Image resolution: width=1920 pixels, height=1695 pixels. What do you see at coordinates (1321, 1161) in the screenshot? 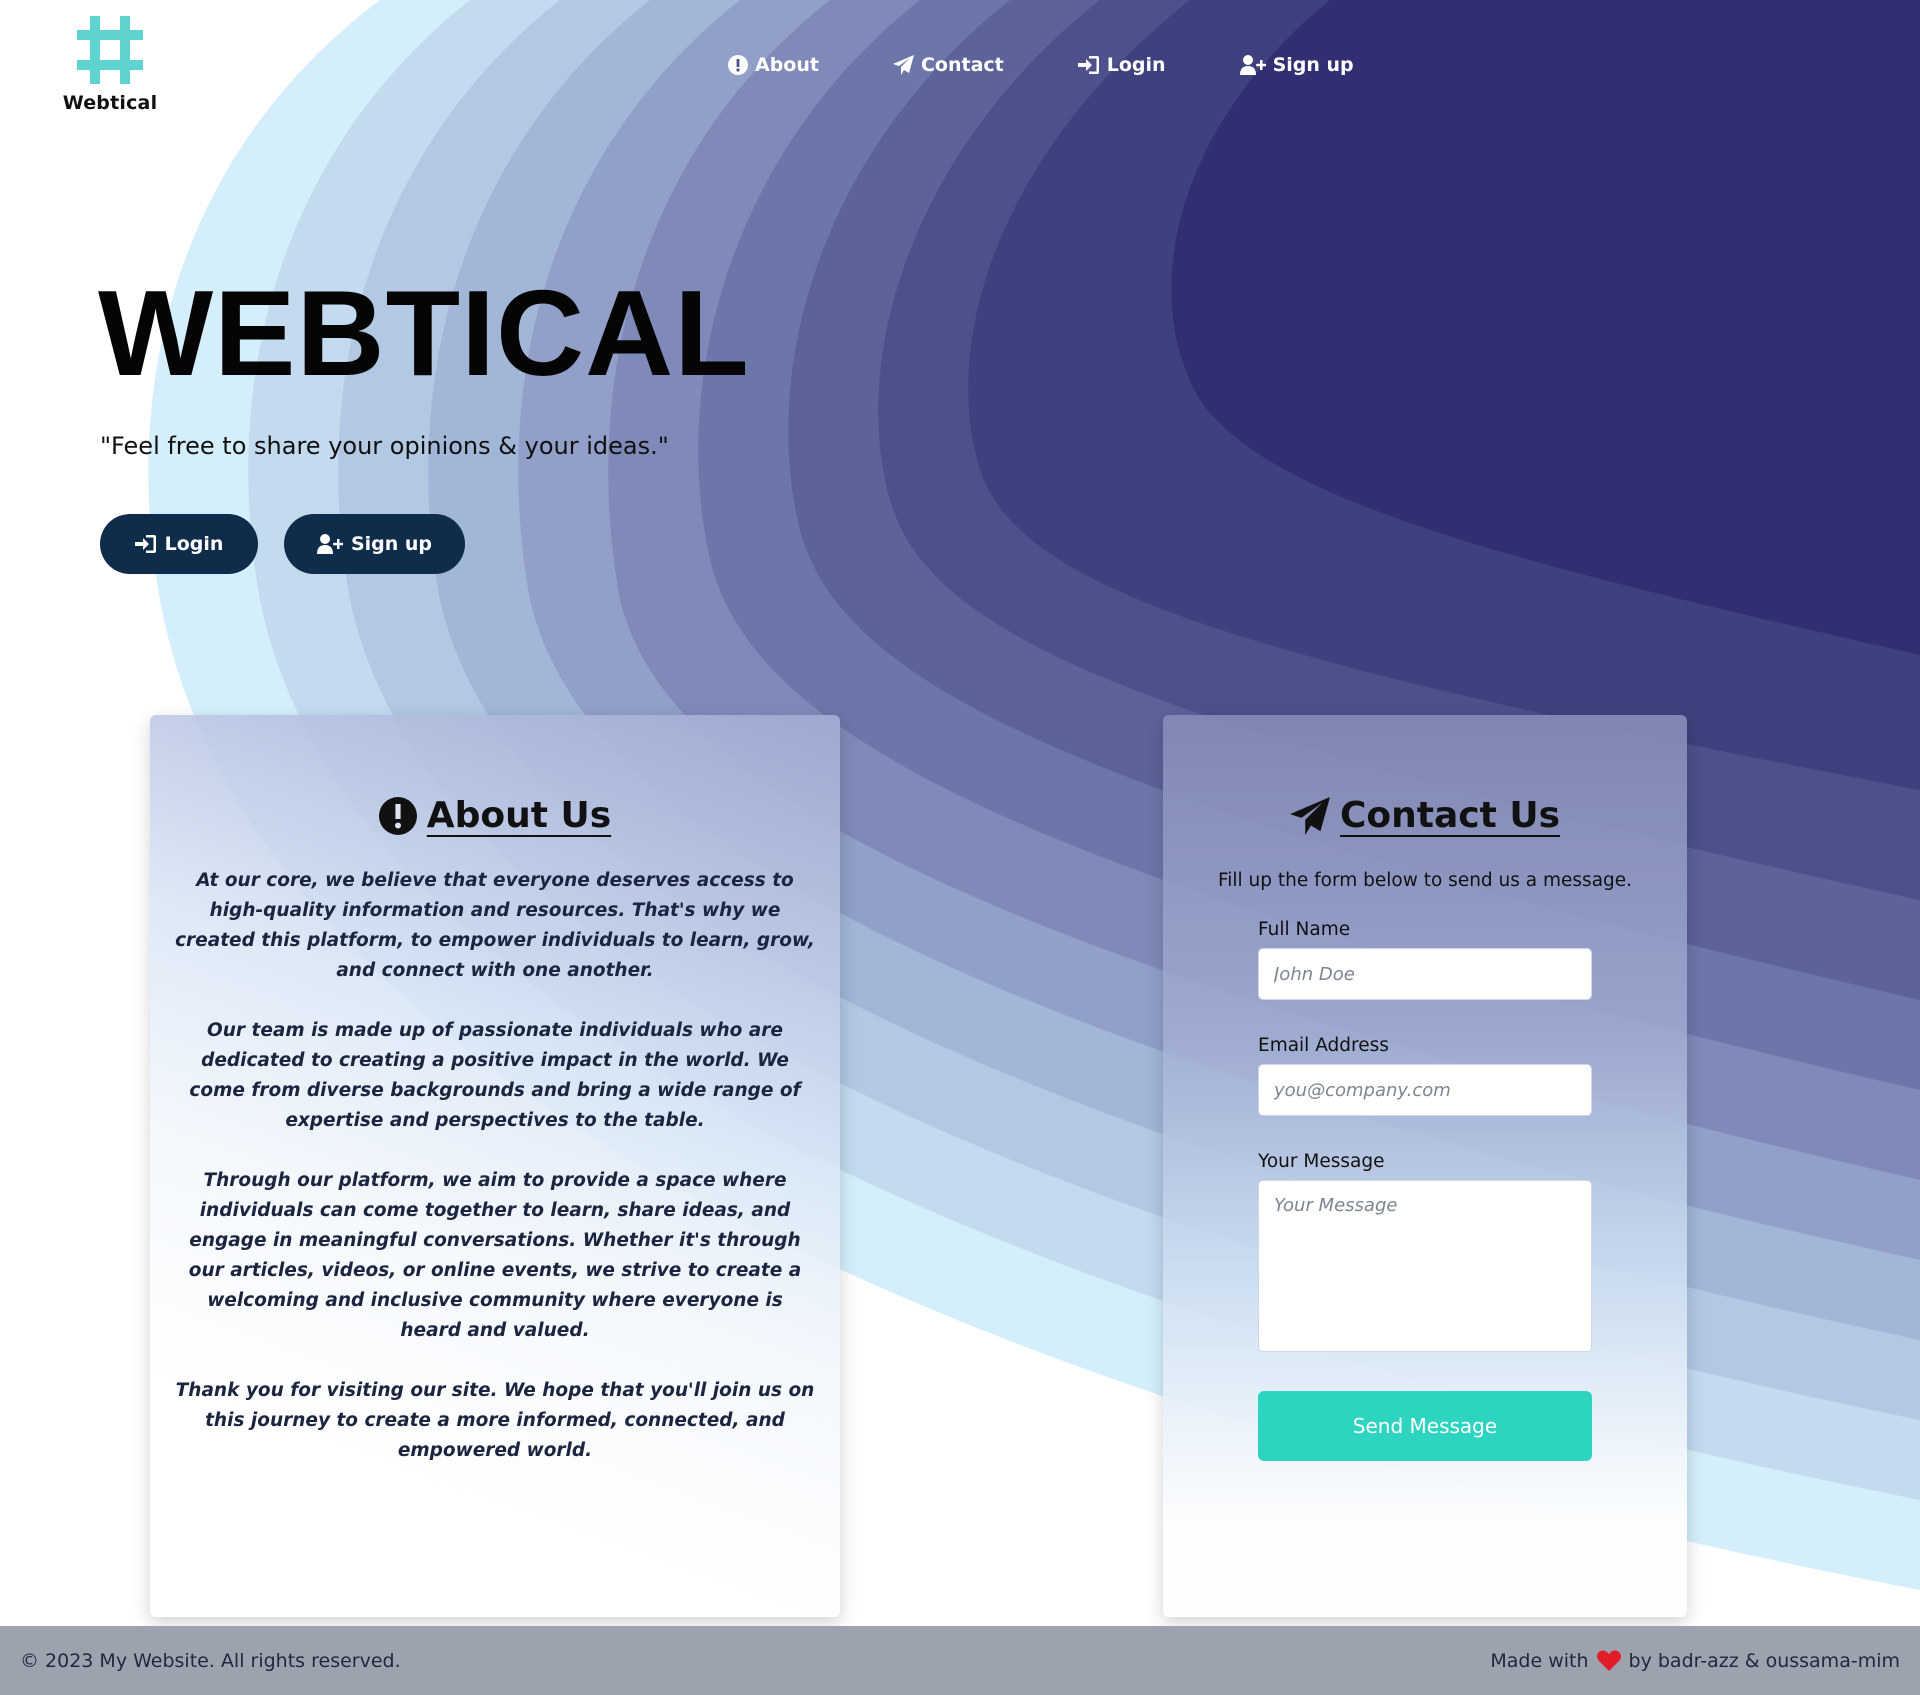
I see `message-label: Your Message` at bounding box center [1321, 1161].